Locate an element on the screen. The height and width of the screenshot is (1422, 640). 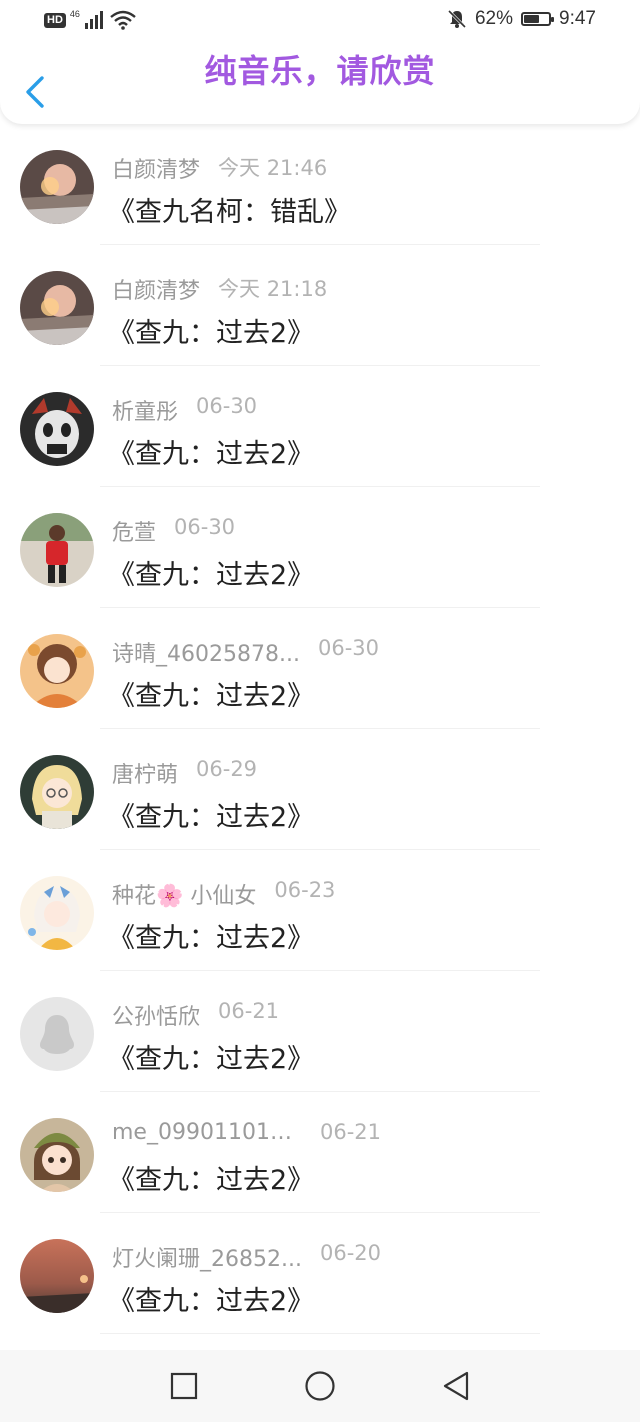
square-icon is located at coordinates (184, 1386).